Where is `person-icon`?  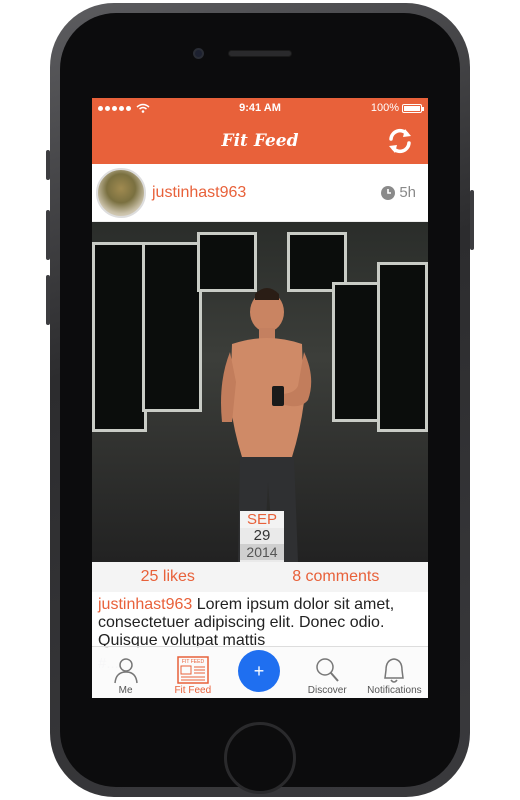
person-icon is located at coordinates (125, 671).